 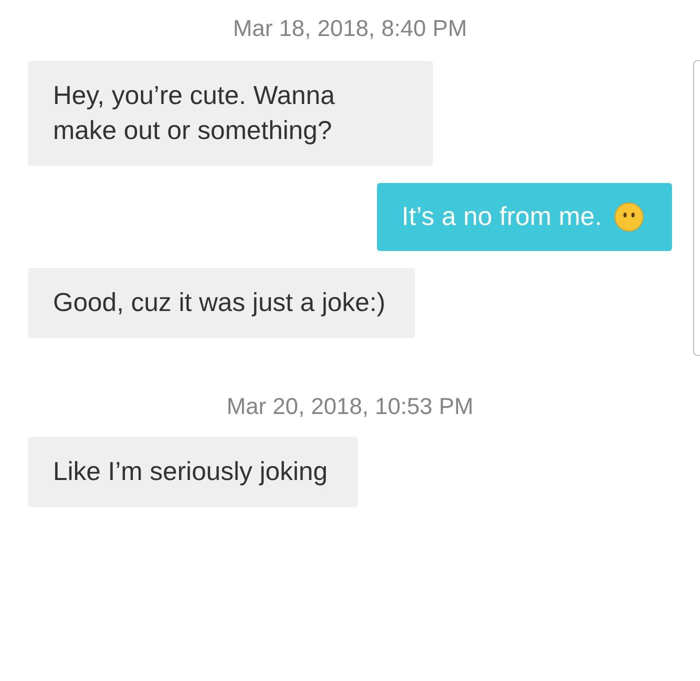 What do you see at coordinates (350, 406) in the screenshot?
I see `timestamp: Mar 20, 2018, 10:53 PM` at bounding box center [350, 406].